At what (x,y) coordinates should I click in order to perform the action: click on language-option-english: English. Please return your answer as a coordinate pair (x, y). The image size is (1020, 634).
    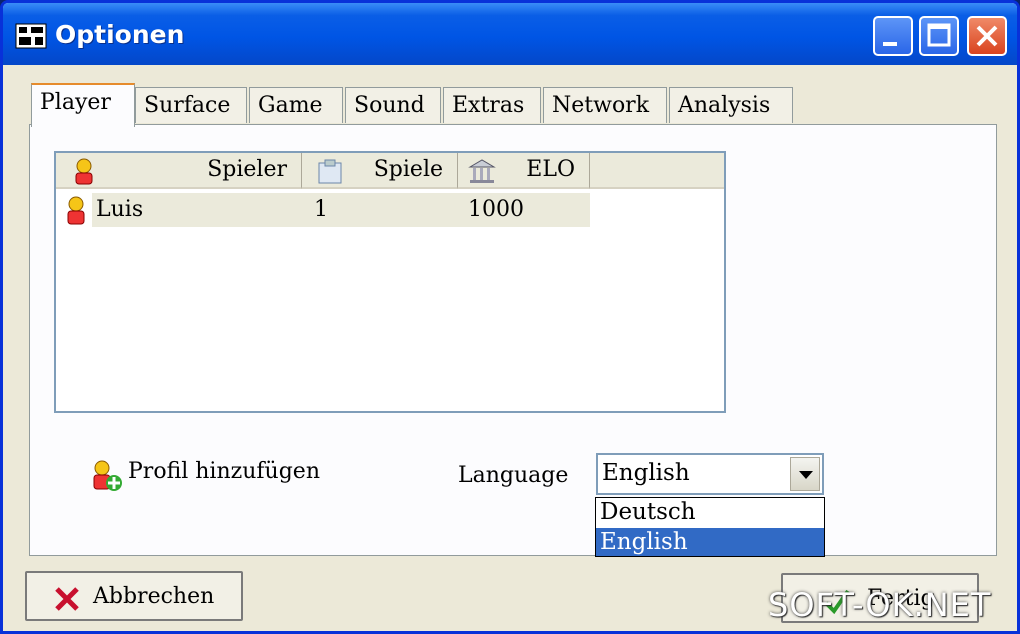
    Looking at the image, I should click on (710, 542).